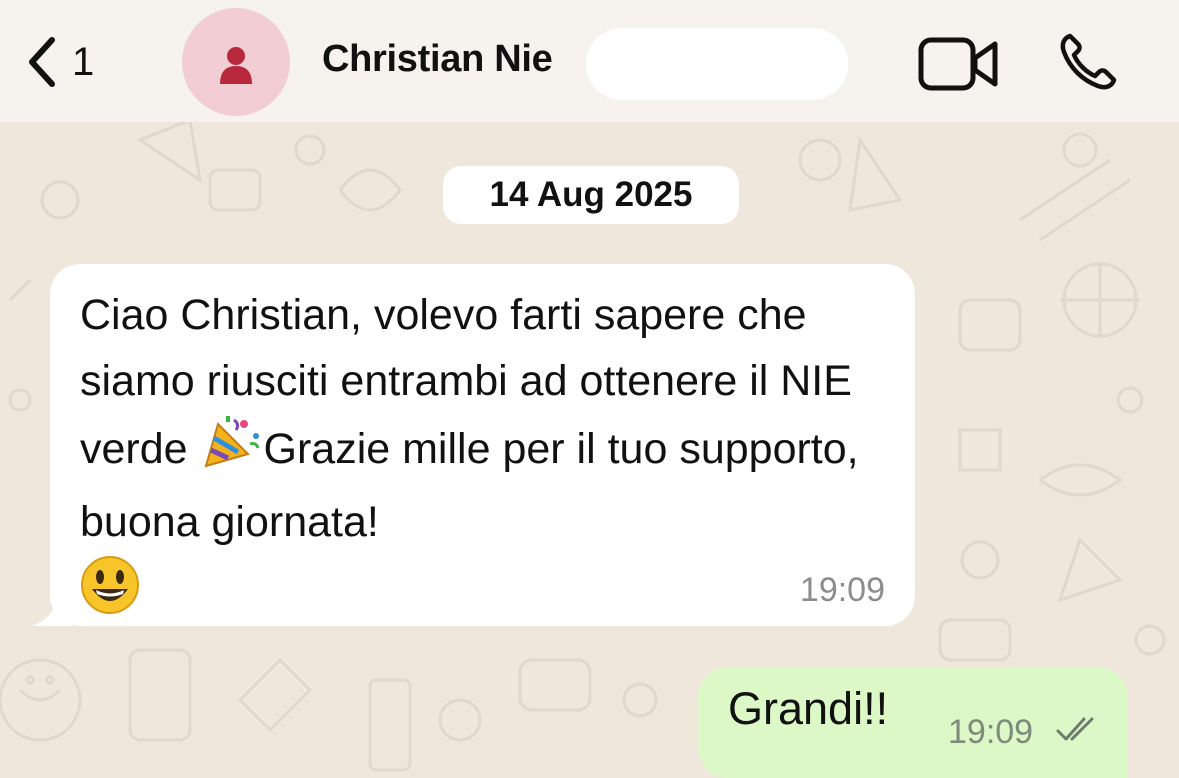 This screenshot has height=778, width=1179. What do you see at coordinates (83, 61) in the screenshot?
I see `unread-count: 1` at bounding box center [83, 61].